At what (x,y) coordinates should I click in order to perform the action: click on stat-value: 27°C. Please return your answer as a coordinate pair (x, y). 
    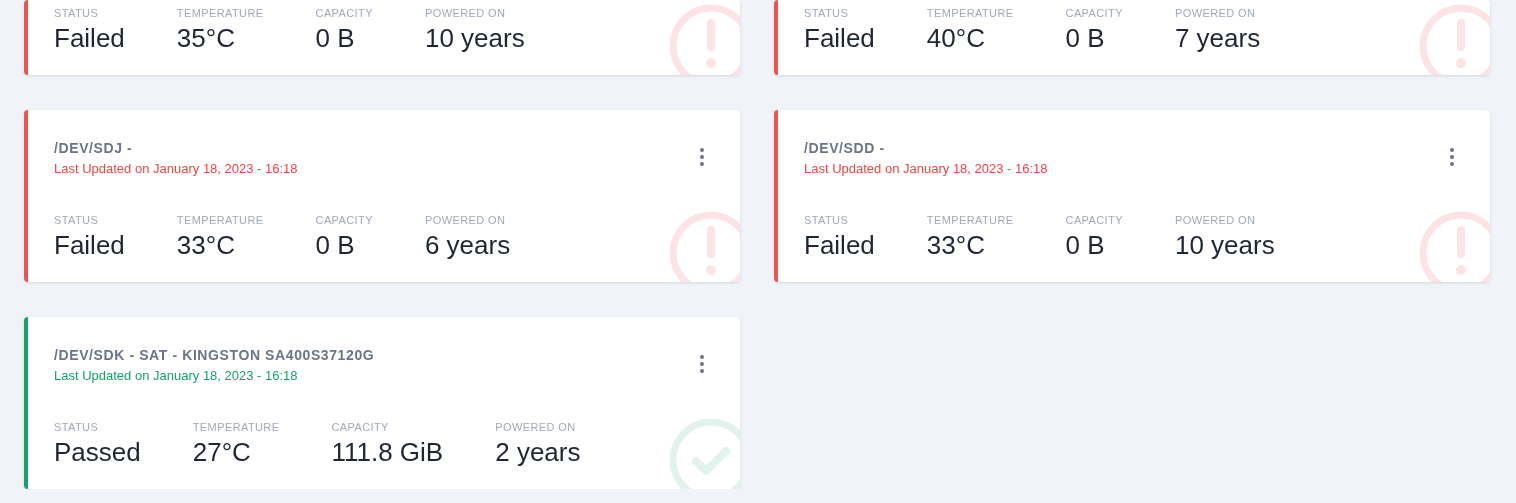
    Looking at the image, I should click on (222, 452).